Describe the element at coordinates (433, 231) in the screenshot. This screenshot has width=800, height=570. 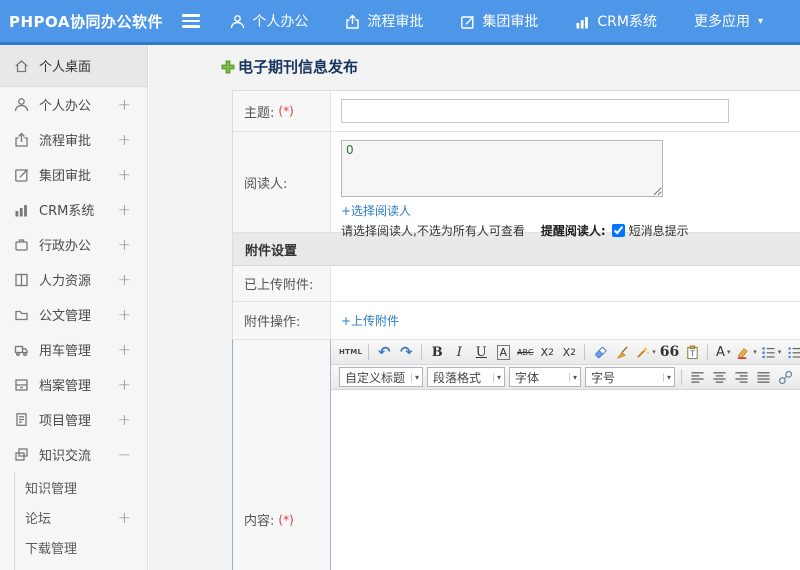
I see `readers-hint-text: 请选择阅读人,不选为所有人可查看` at that location.